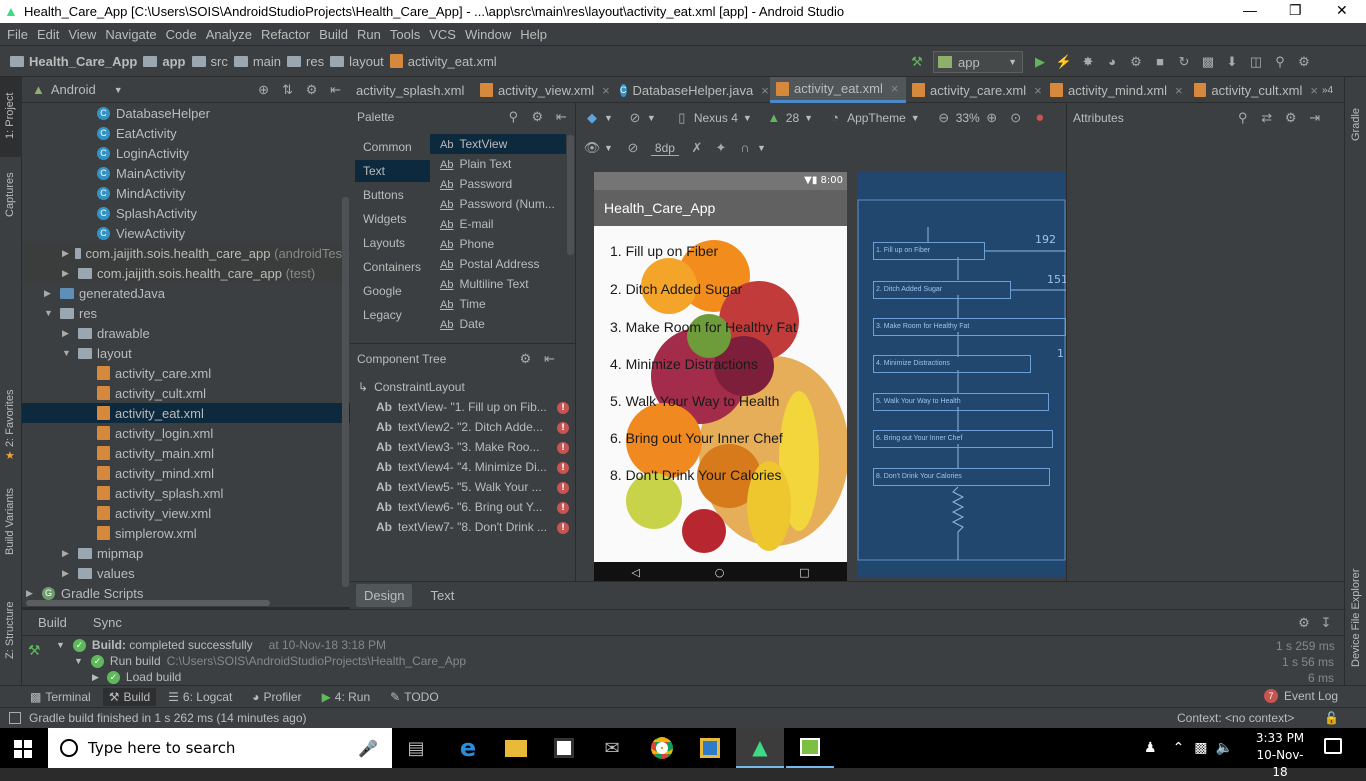 This screenshot has width=1366, height=781. I want to click on breadcrumb-file: activity_eat.xml, so click(443, 61).